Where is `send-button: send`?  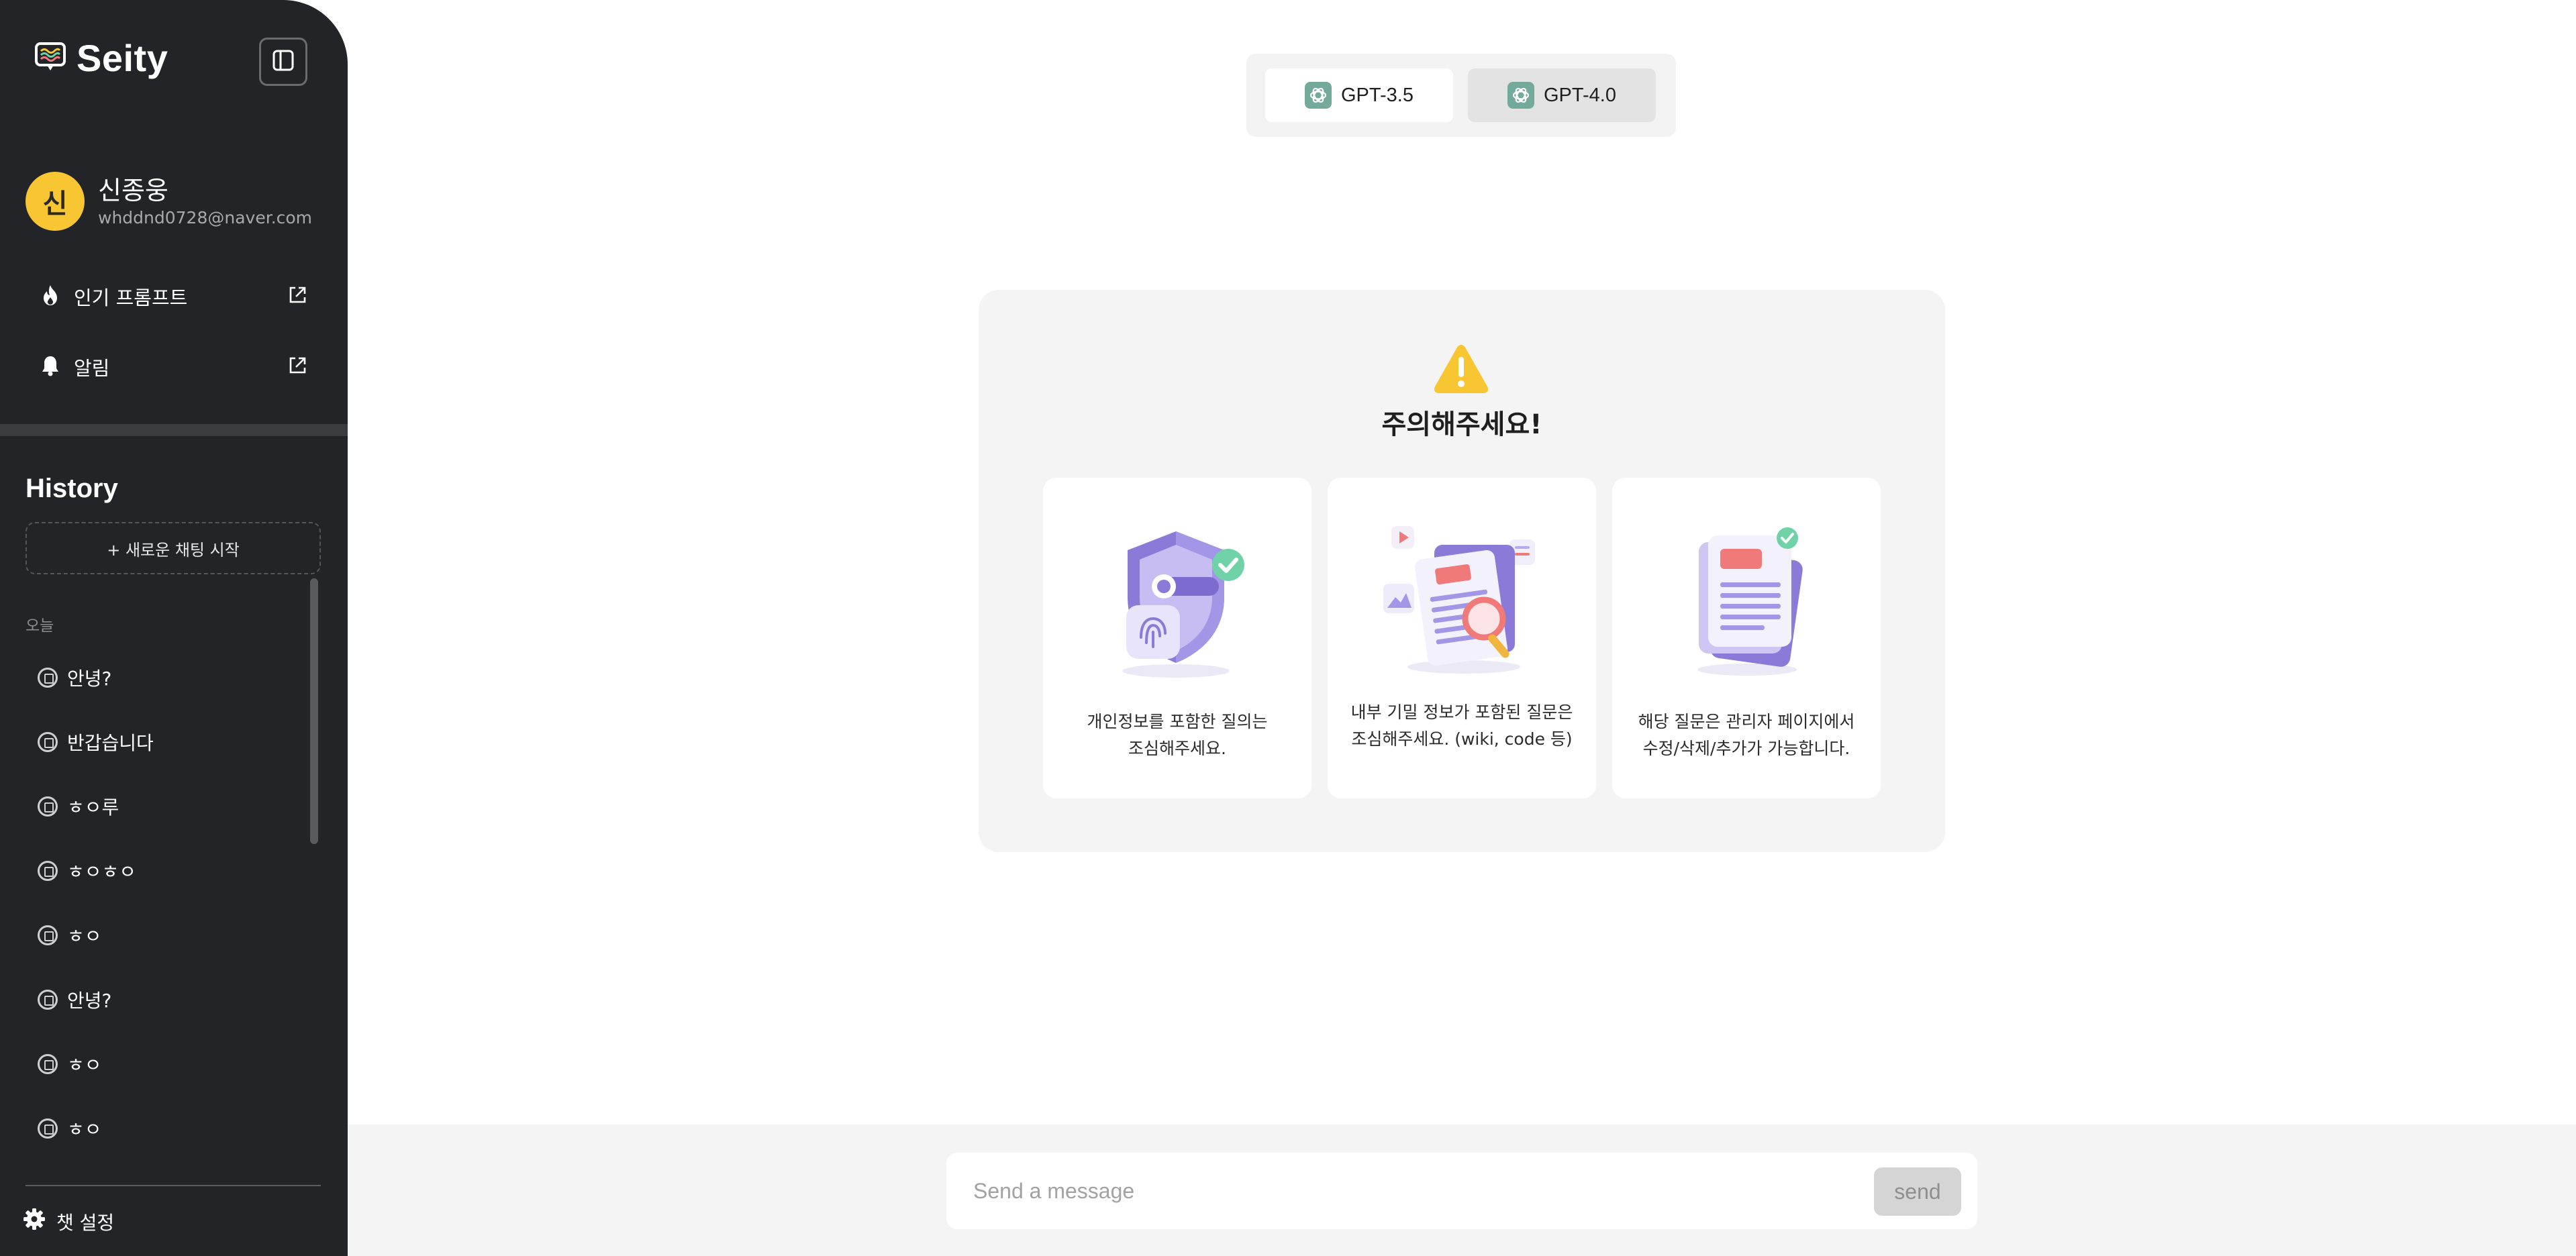 send-button: send is located at coordinates (1917, 1191).